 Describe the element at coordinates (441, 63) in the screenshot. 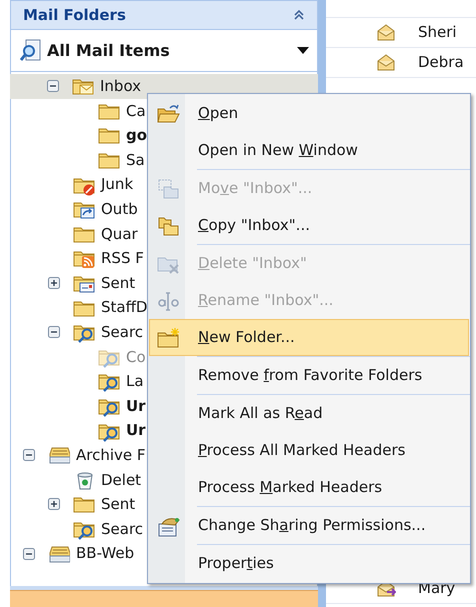

I see `sender-name: Debra` at that location.